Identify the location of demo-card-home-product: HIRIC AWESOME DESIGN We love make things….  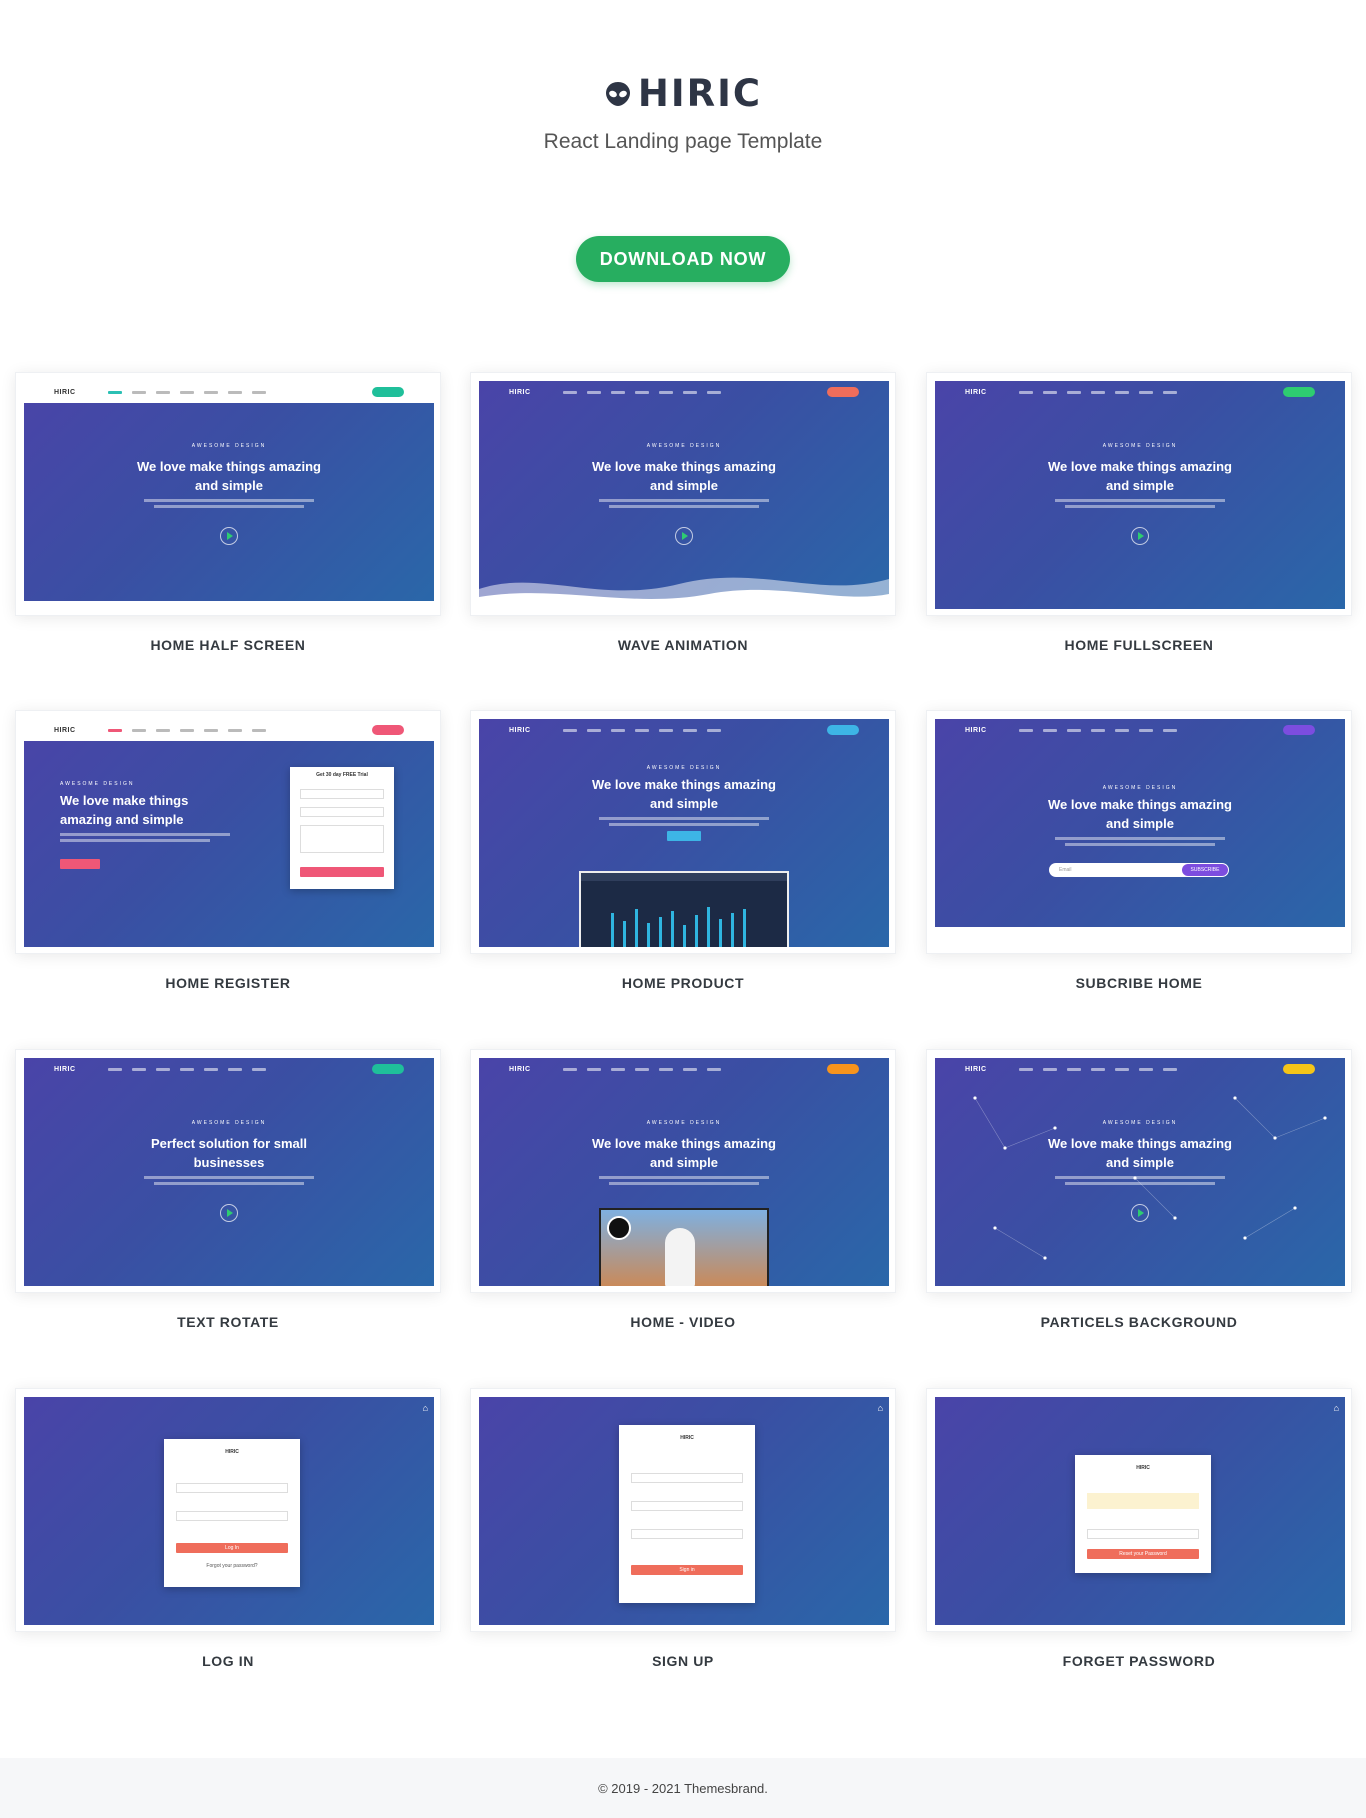
(683, 832).